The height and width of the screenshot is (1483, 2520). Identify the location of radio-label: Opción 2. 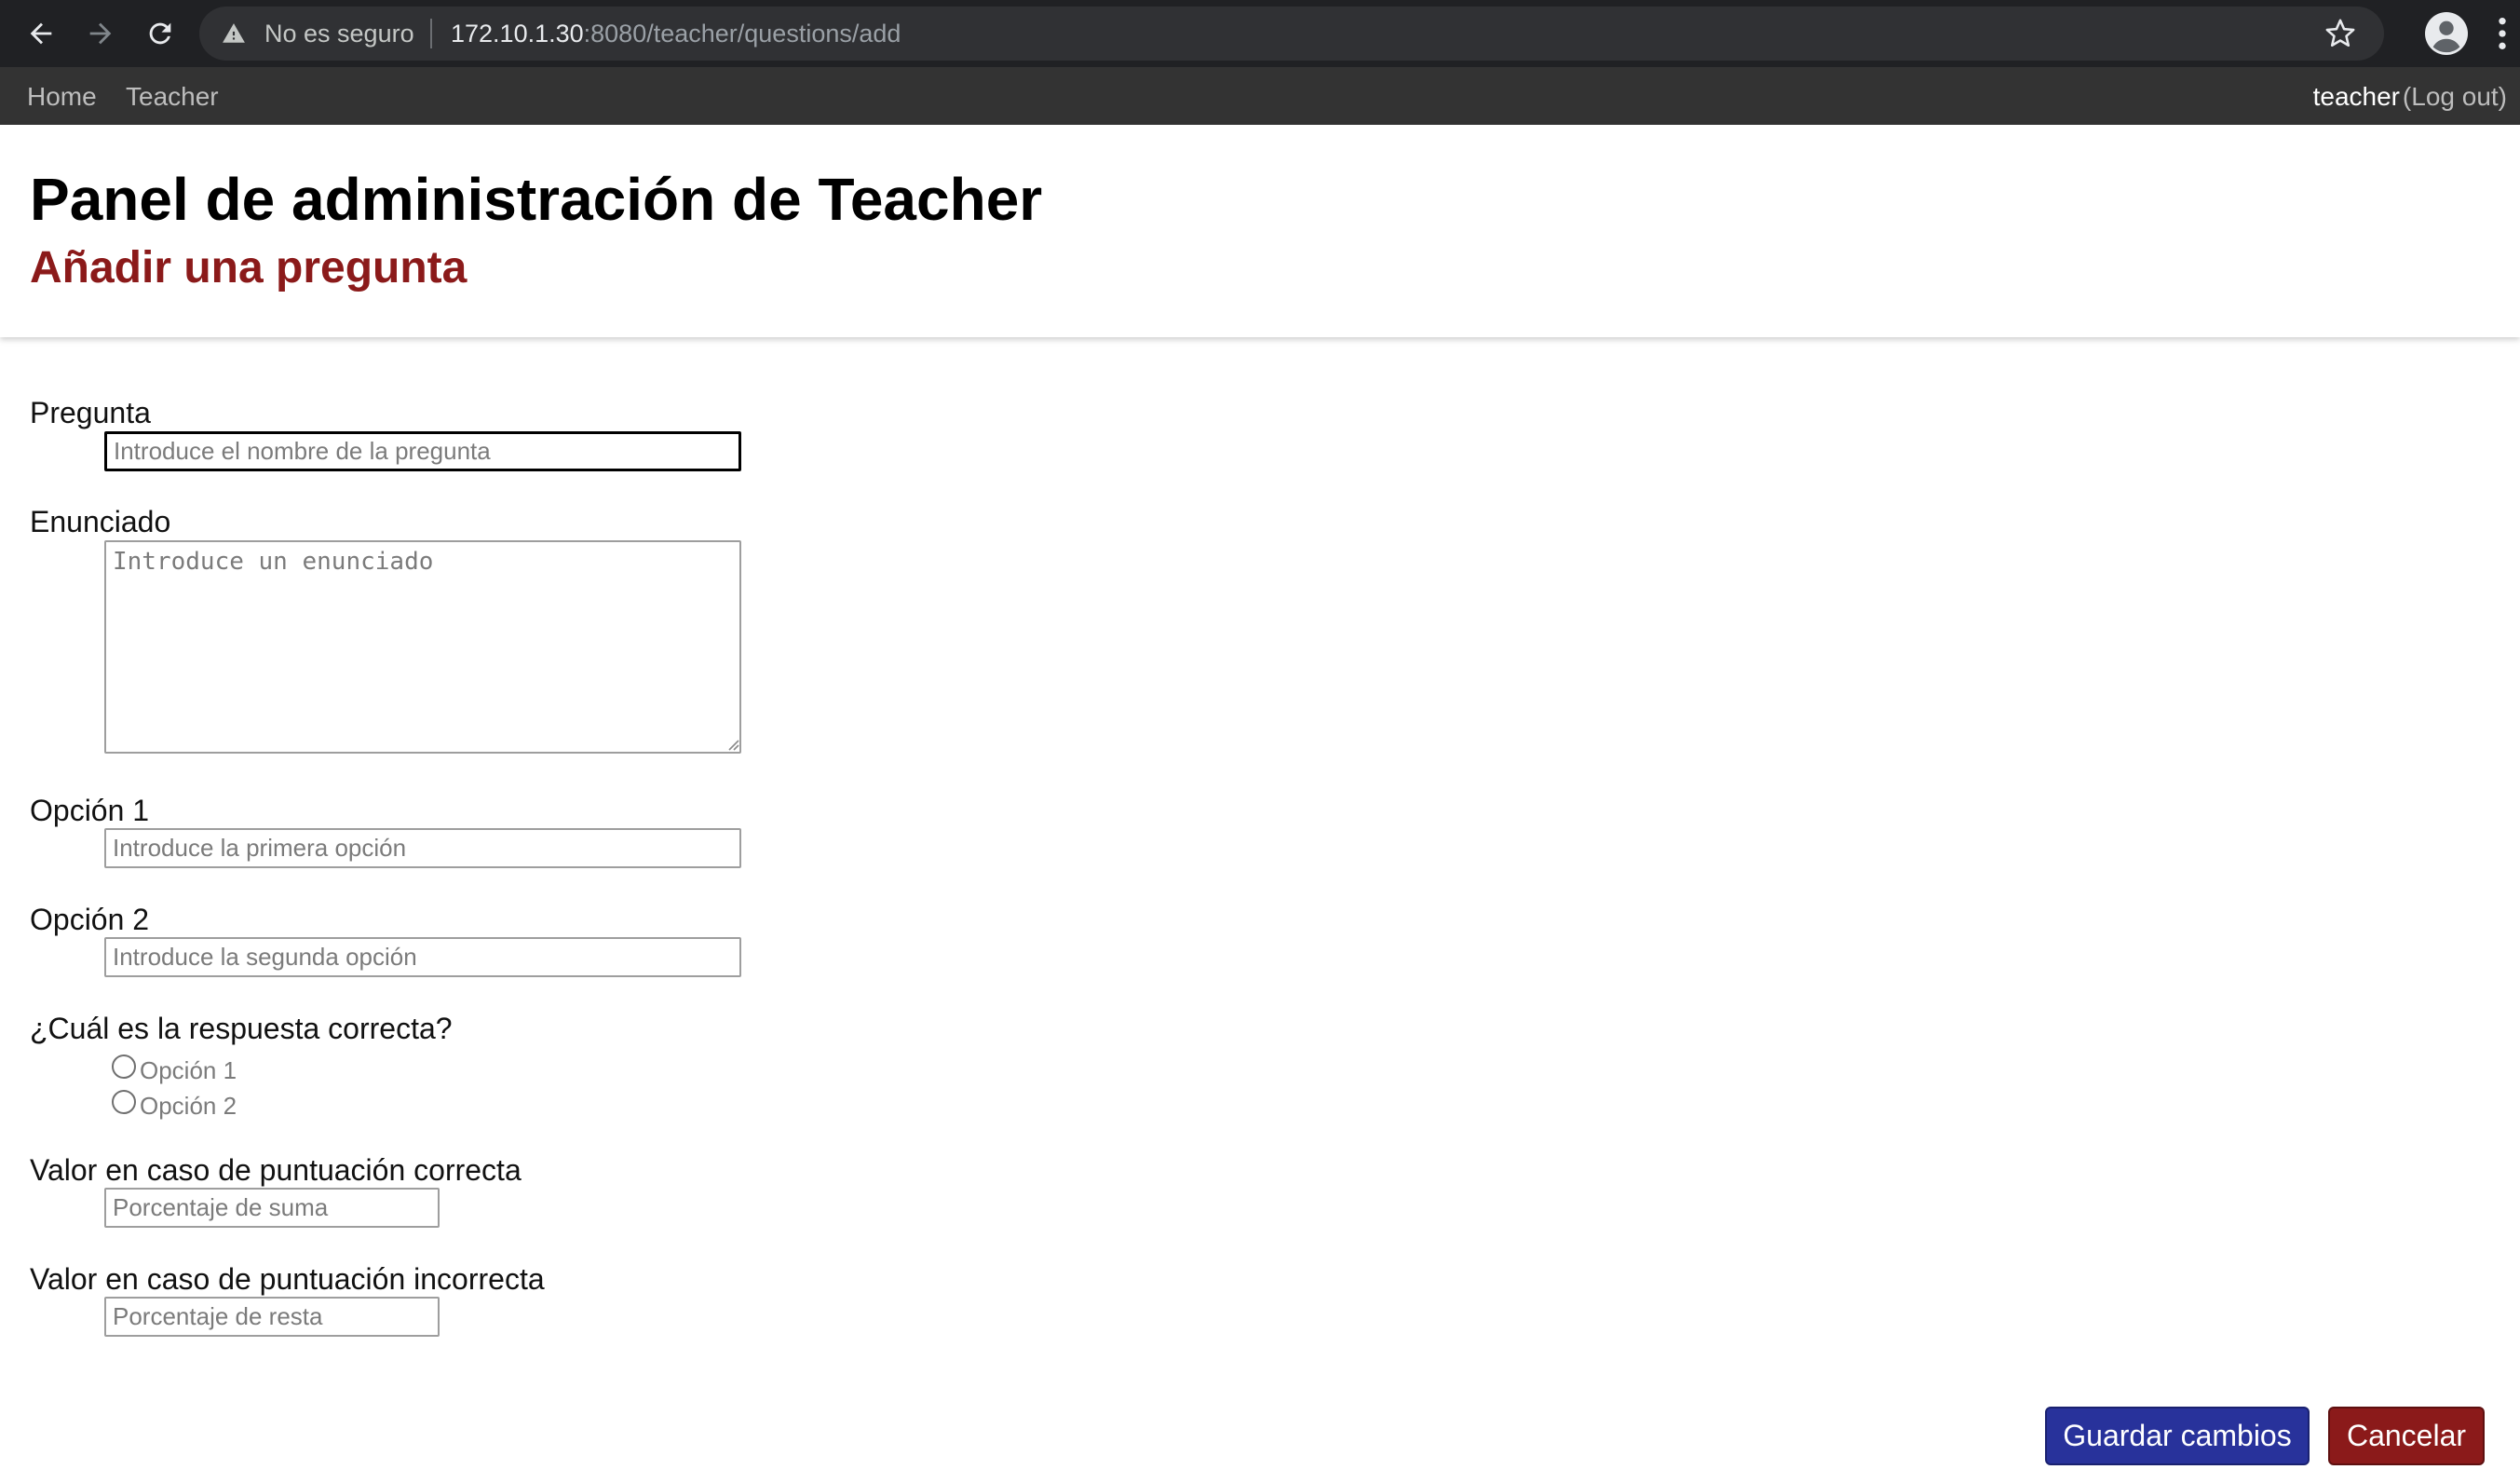
(188, 1106).